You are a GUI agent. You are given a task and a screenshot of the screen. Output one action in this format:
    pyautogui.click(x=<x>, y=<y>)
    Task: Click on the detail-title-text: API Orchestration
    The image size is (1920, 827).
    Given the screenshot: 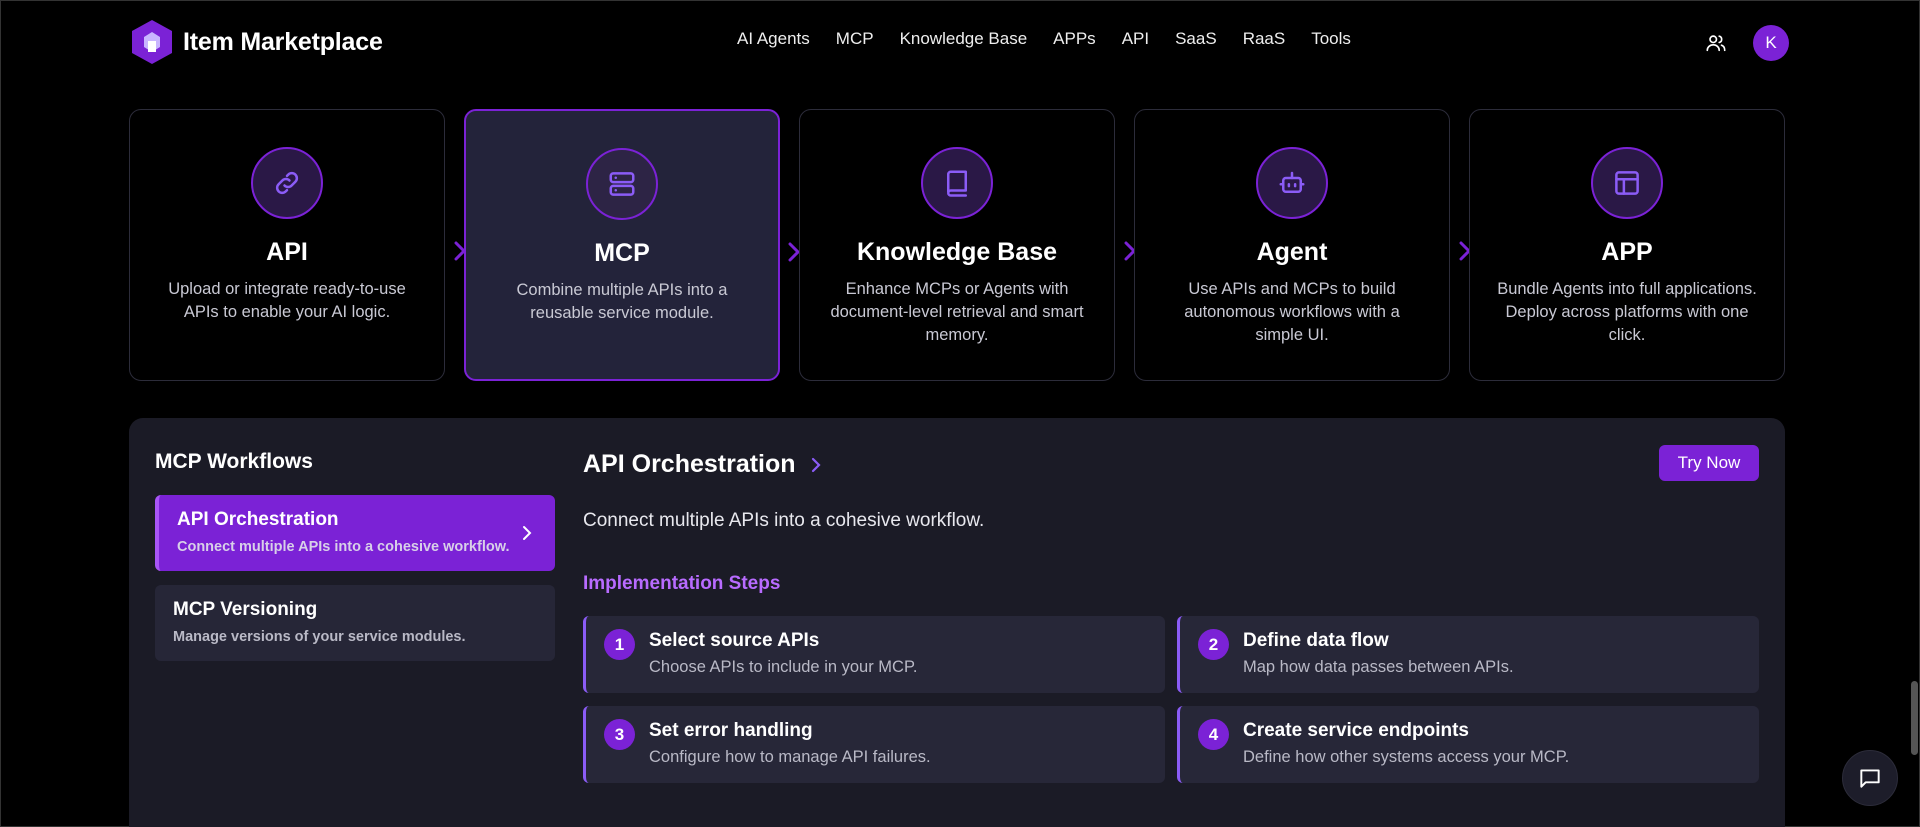 What is the action you would take?
    pyautogui.click(x=689, y=464)
    